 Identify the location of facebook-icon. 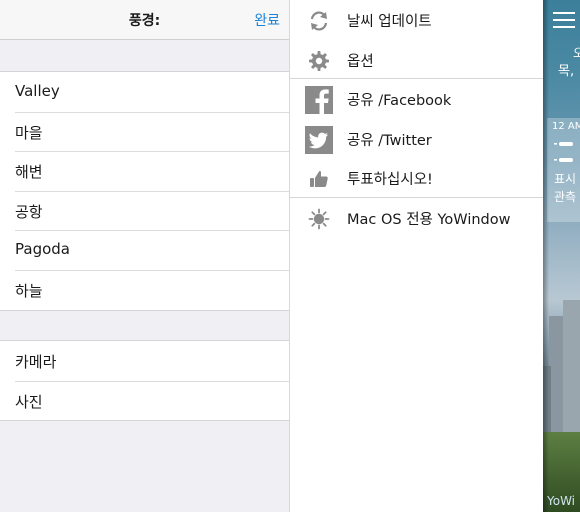
(319, 100).